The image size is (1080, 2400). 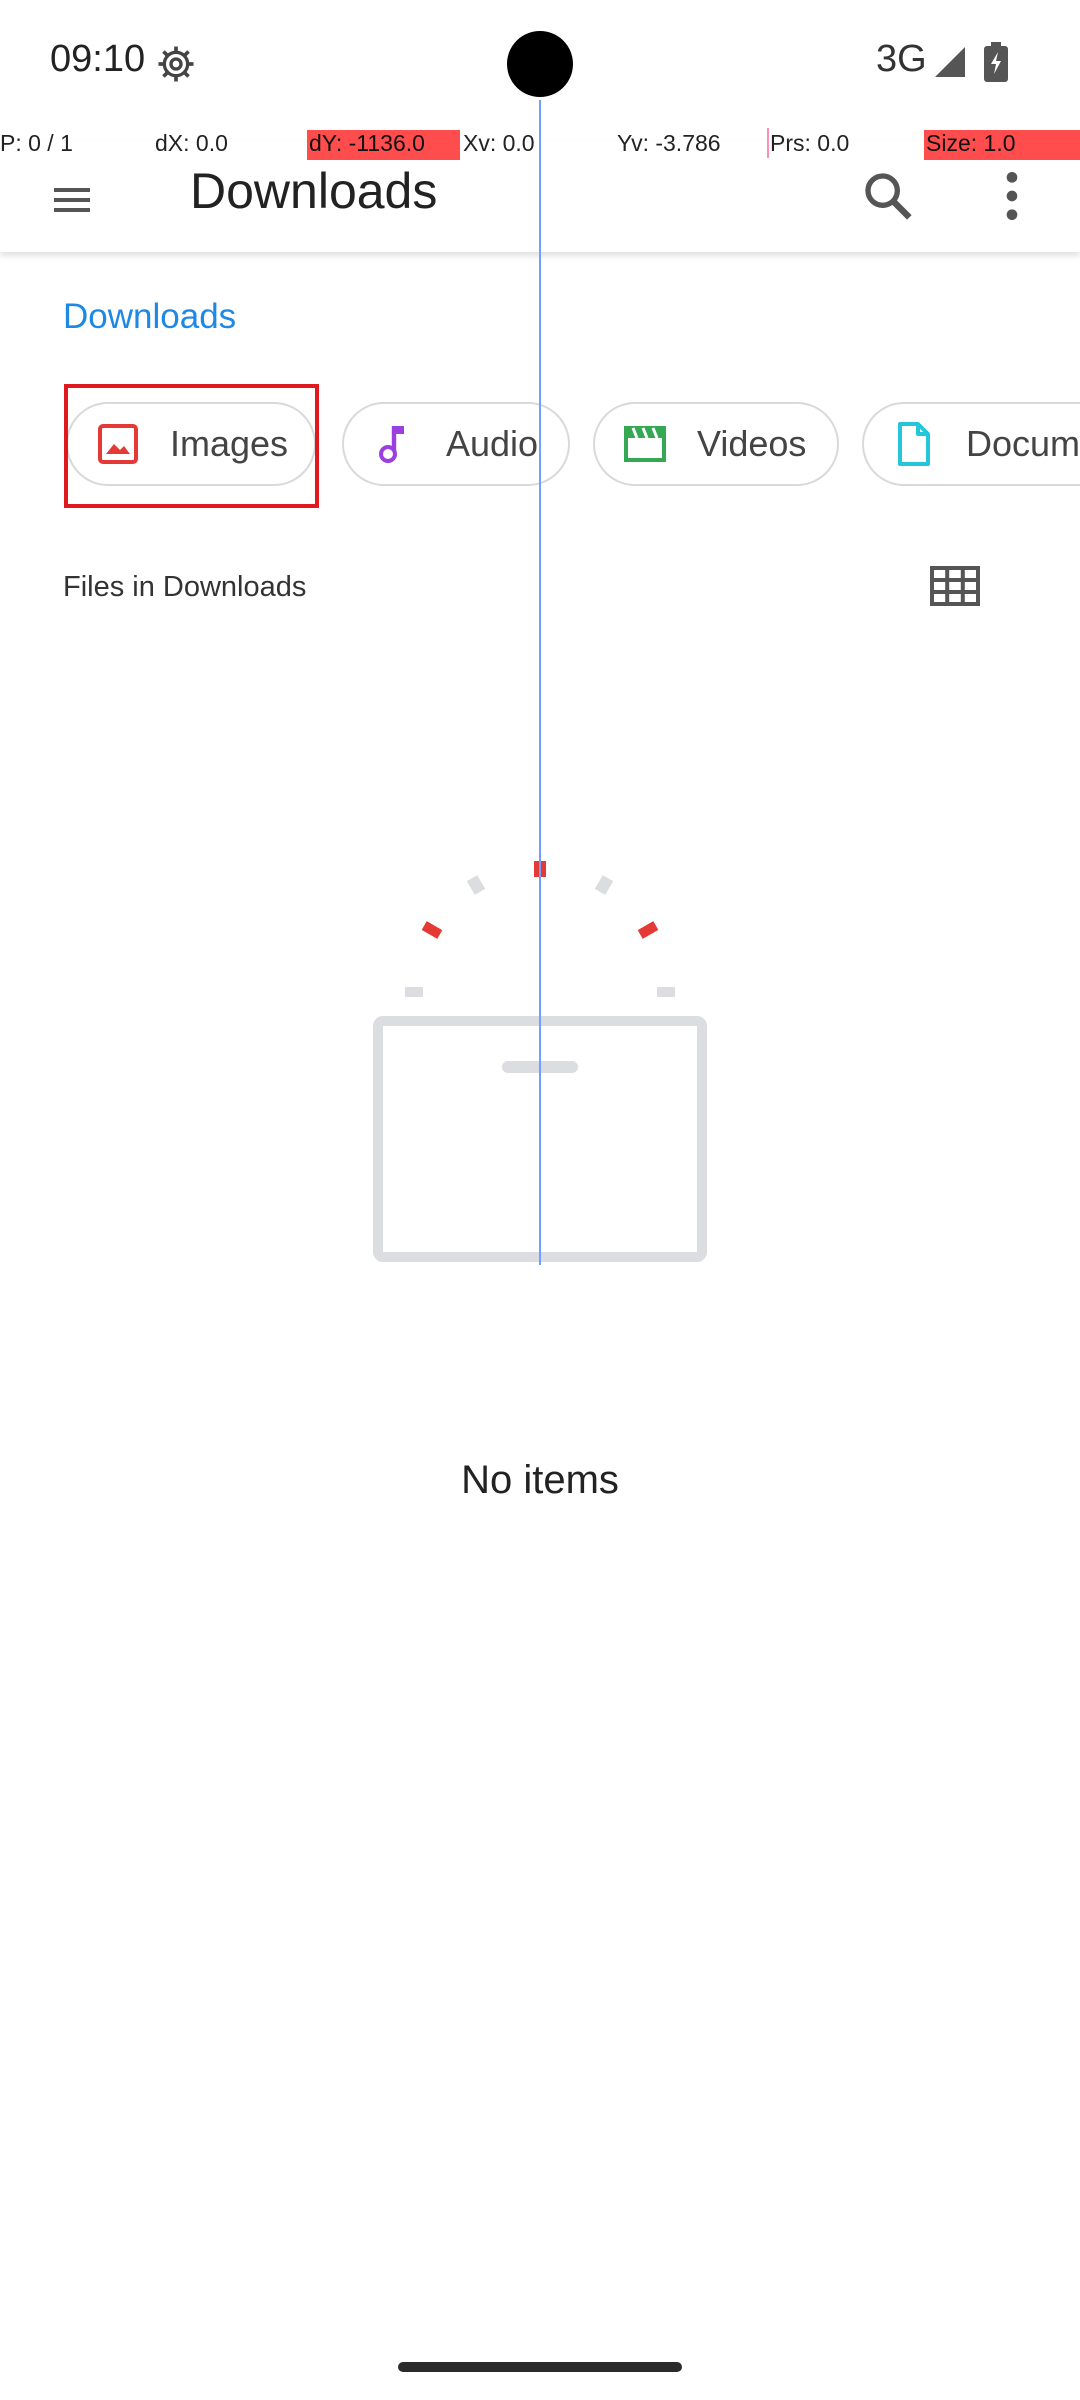 I want to click on debug-trace-line, so click(x=540, y=682).